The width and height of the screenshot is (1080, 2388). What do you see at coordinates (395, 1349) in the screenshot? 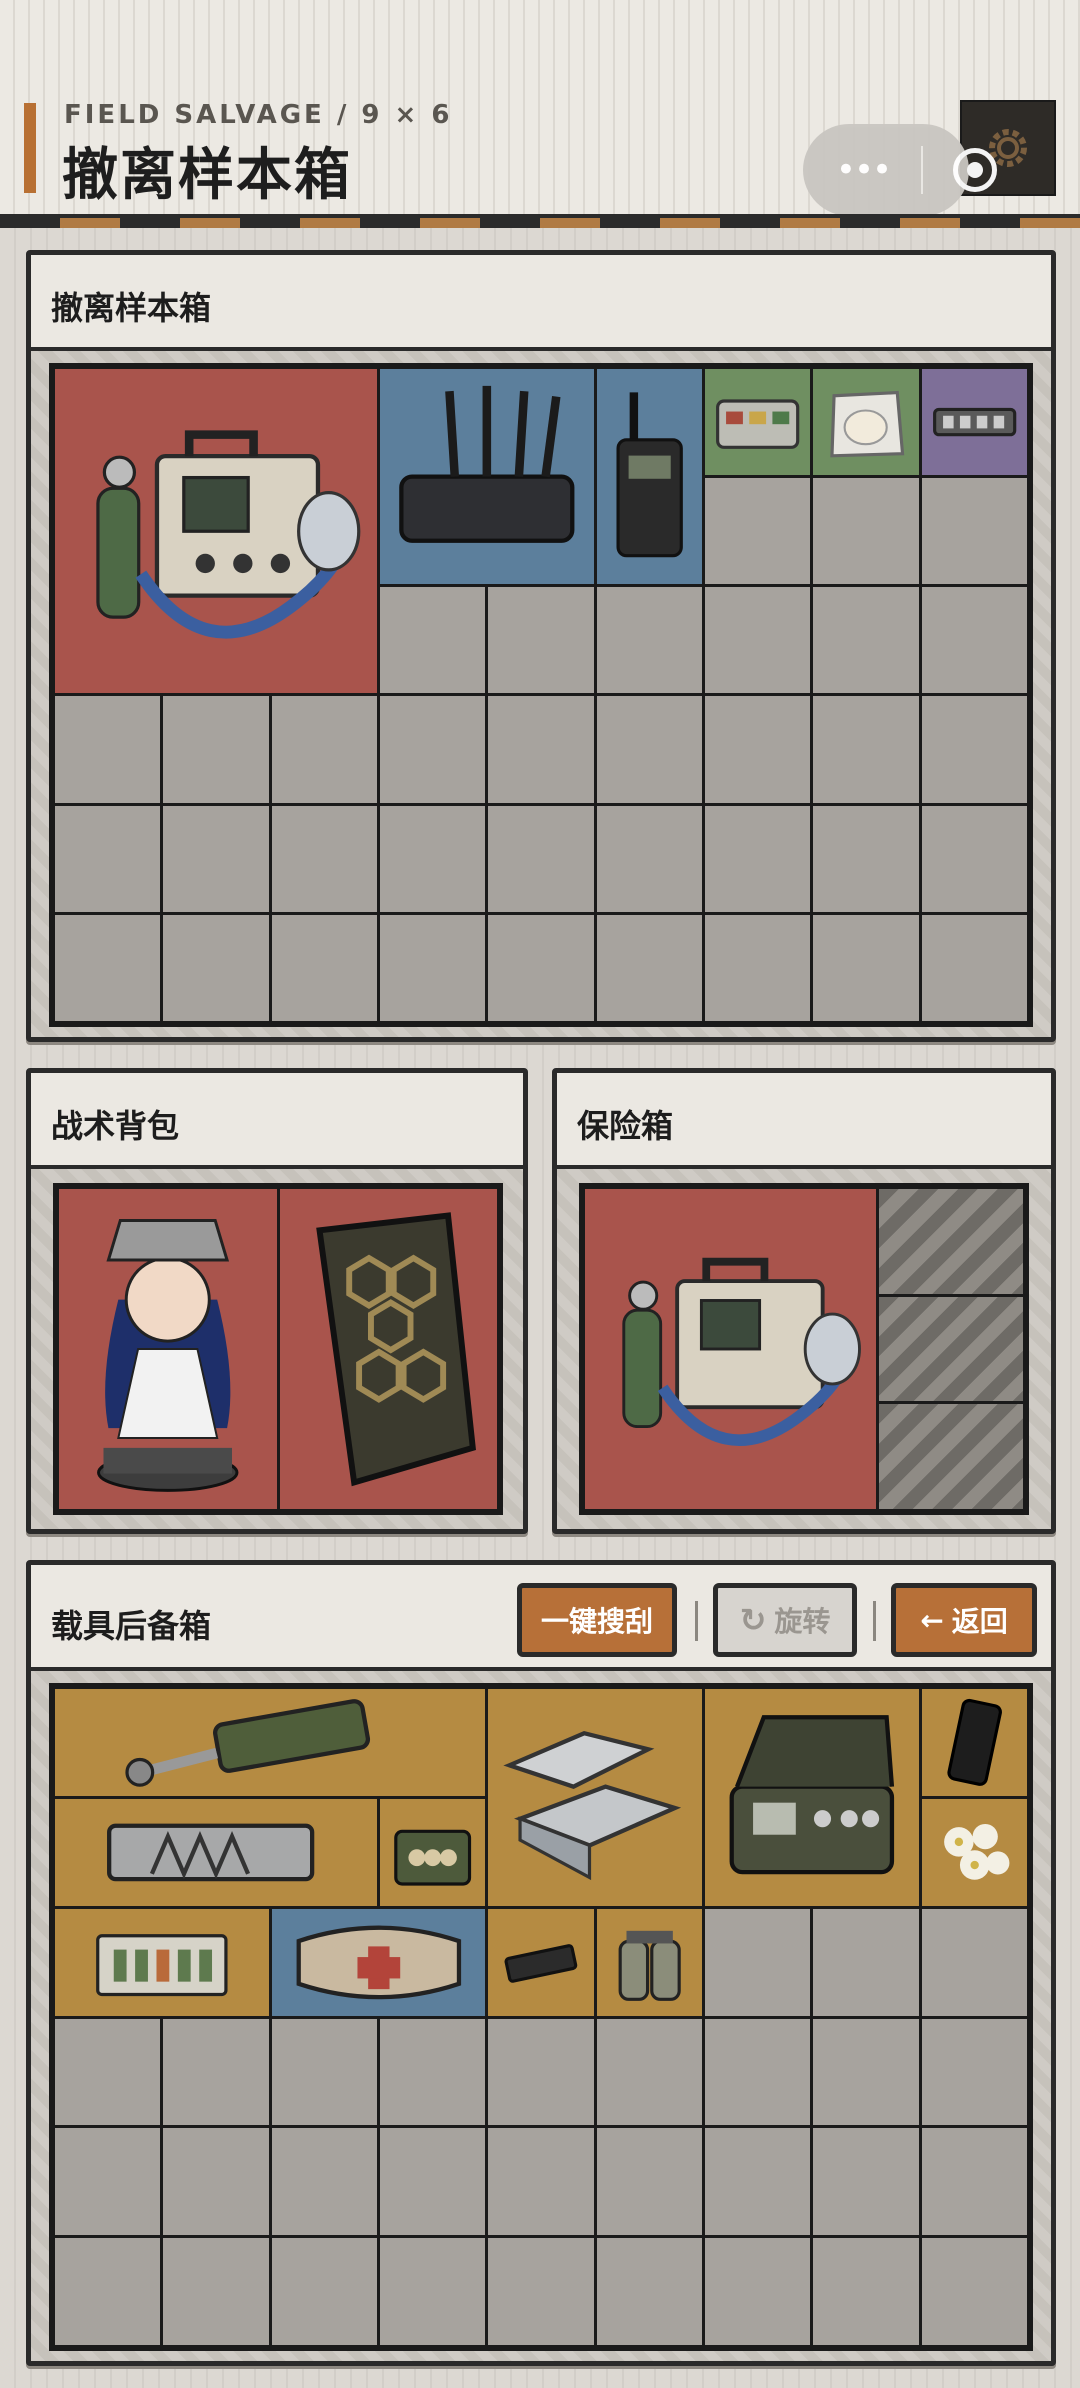
I see `armor-plate-icon` at bounding box center [395, 1349].